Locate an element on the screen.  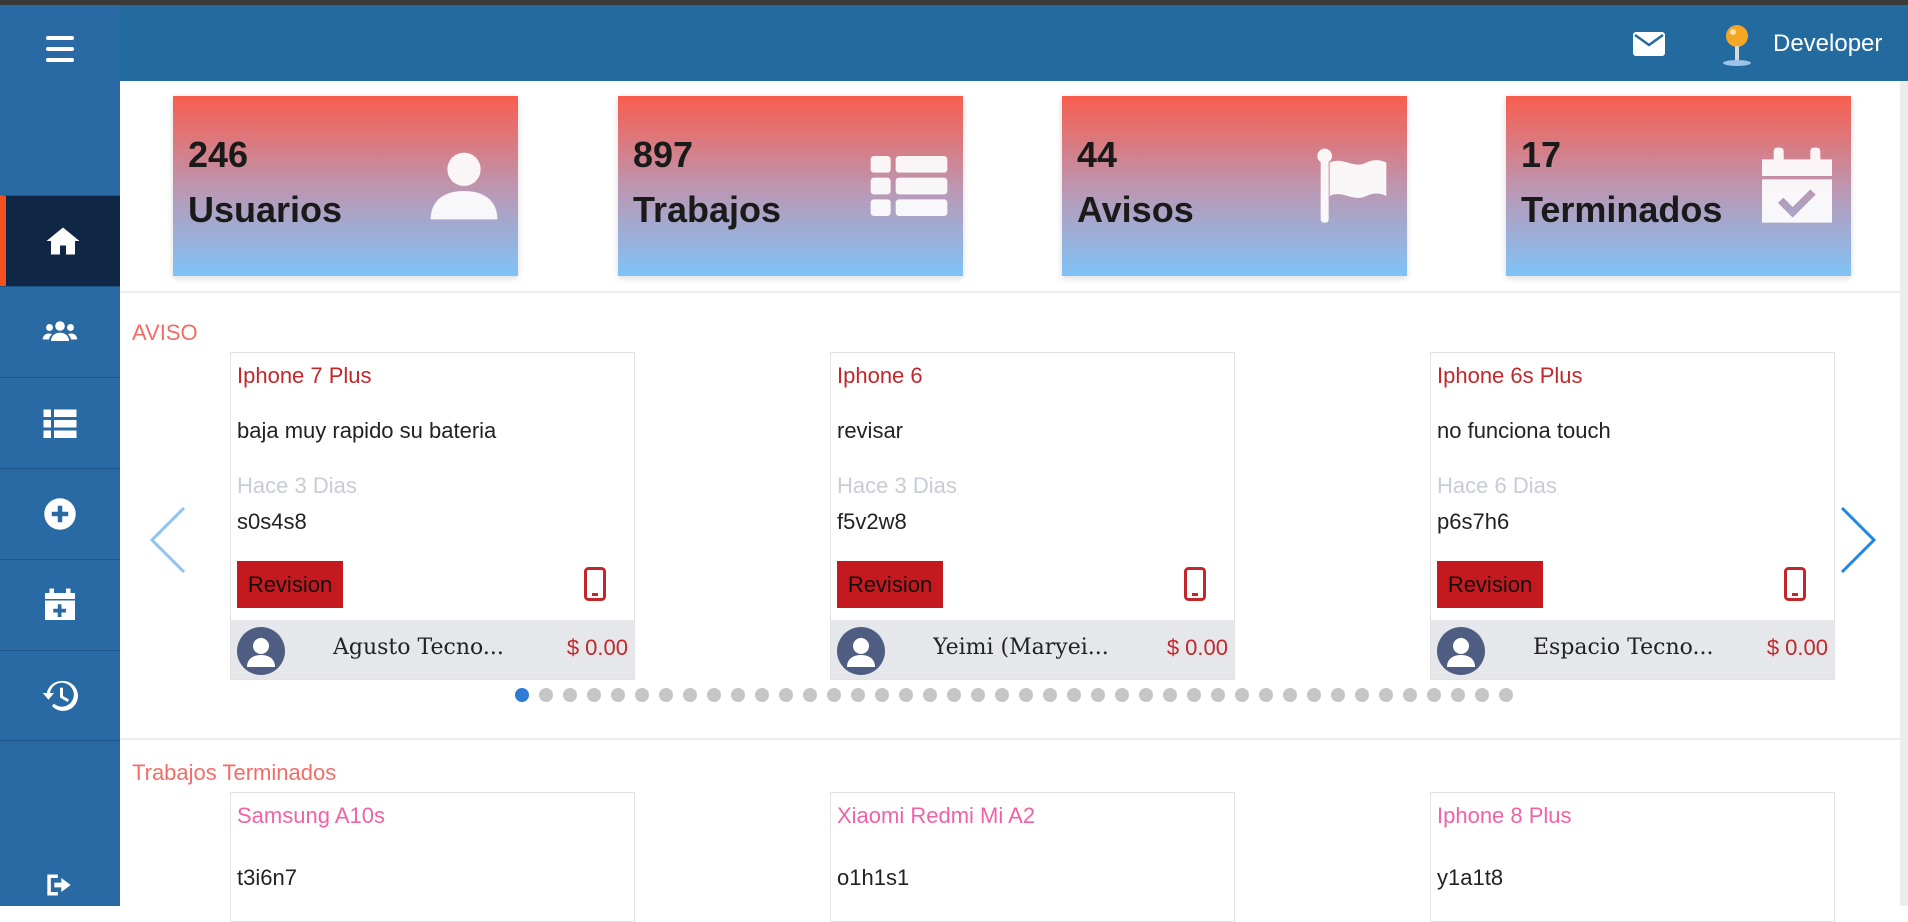
card-code: o1h1s1 is located at coordinates (873, 877).